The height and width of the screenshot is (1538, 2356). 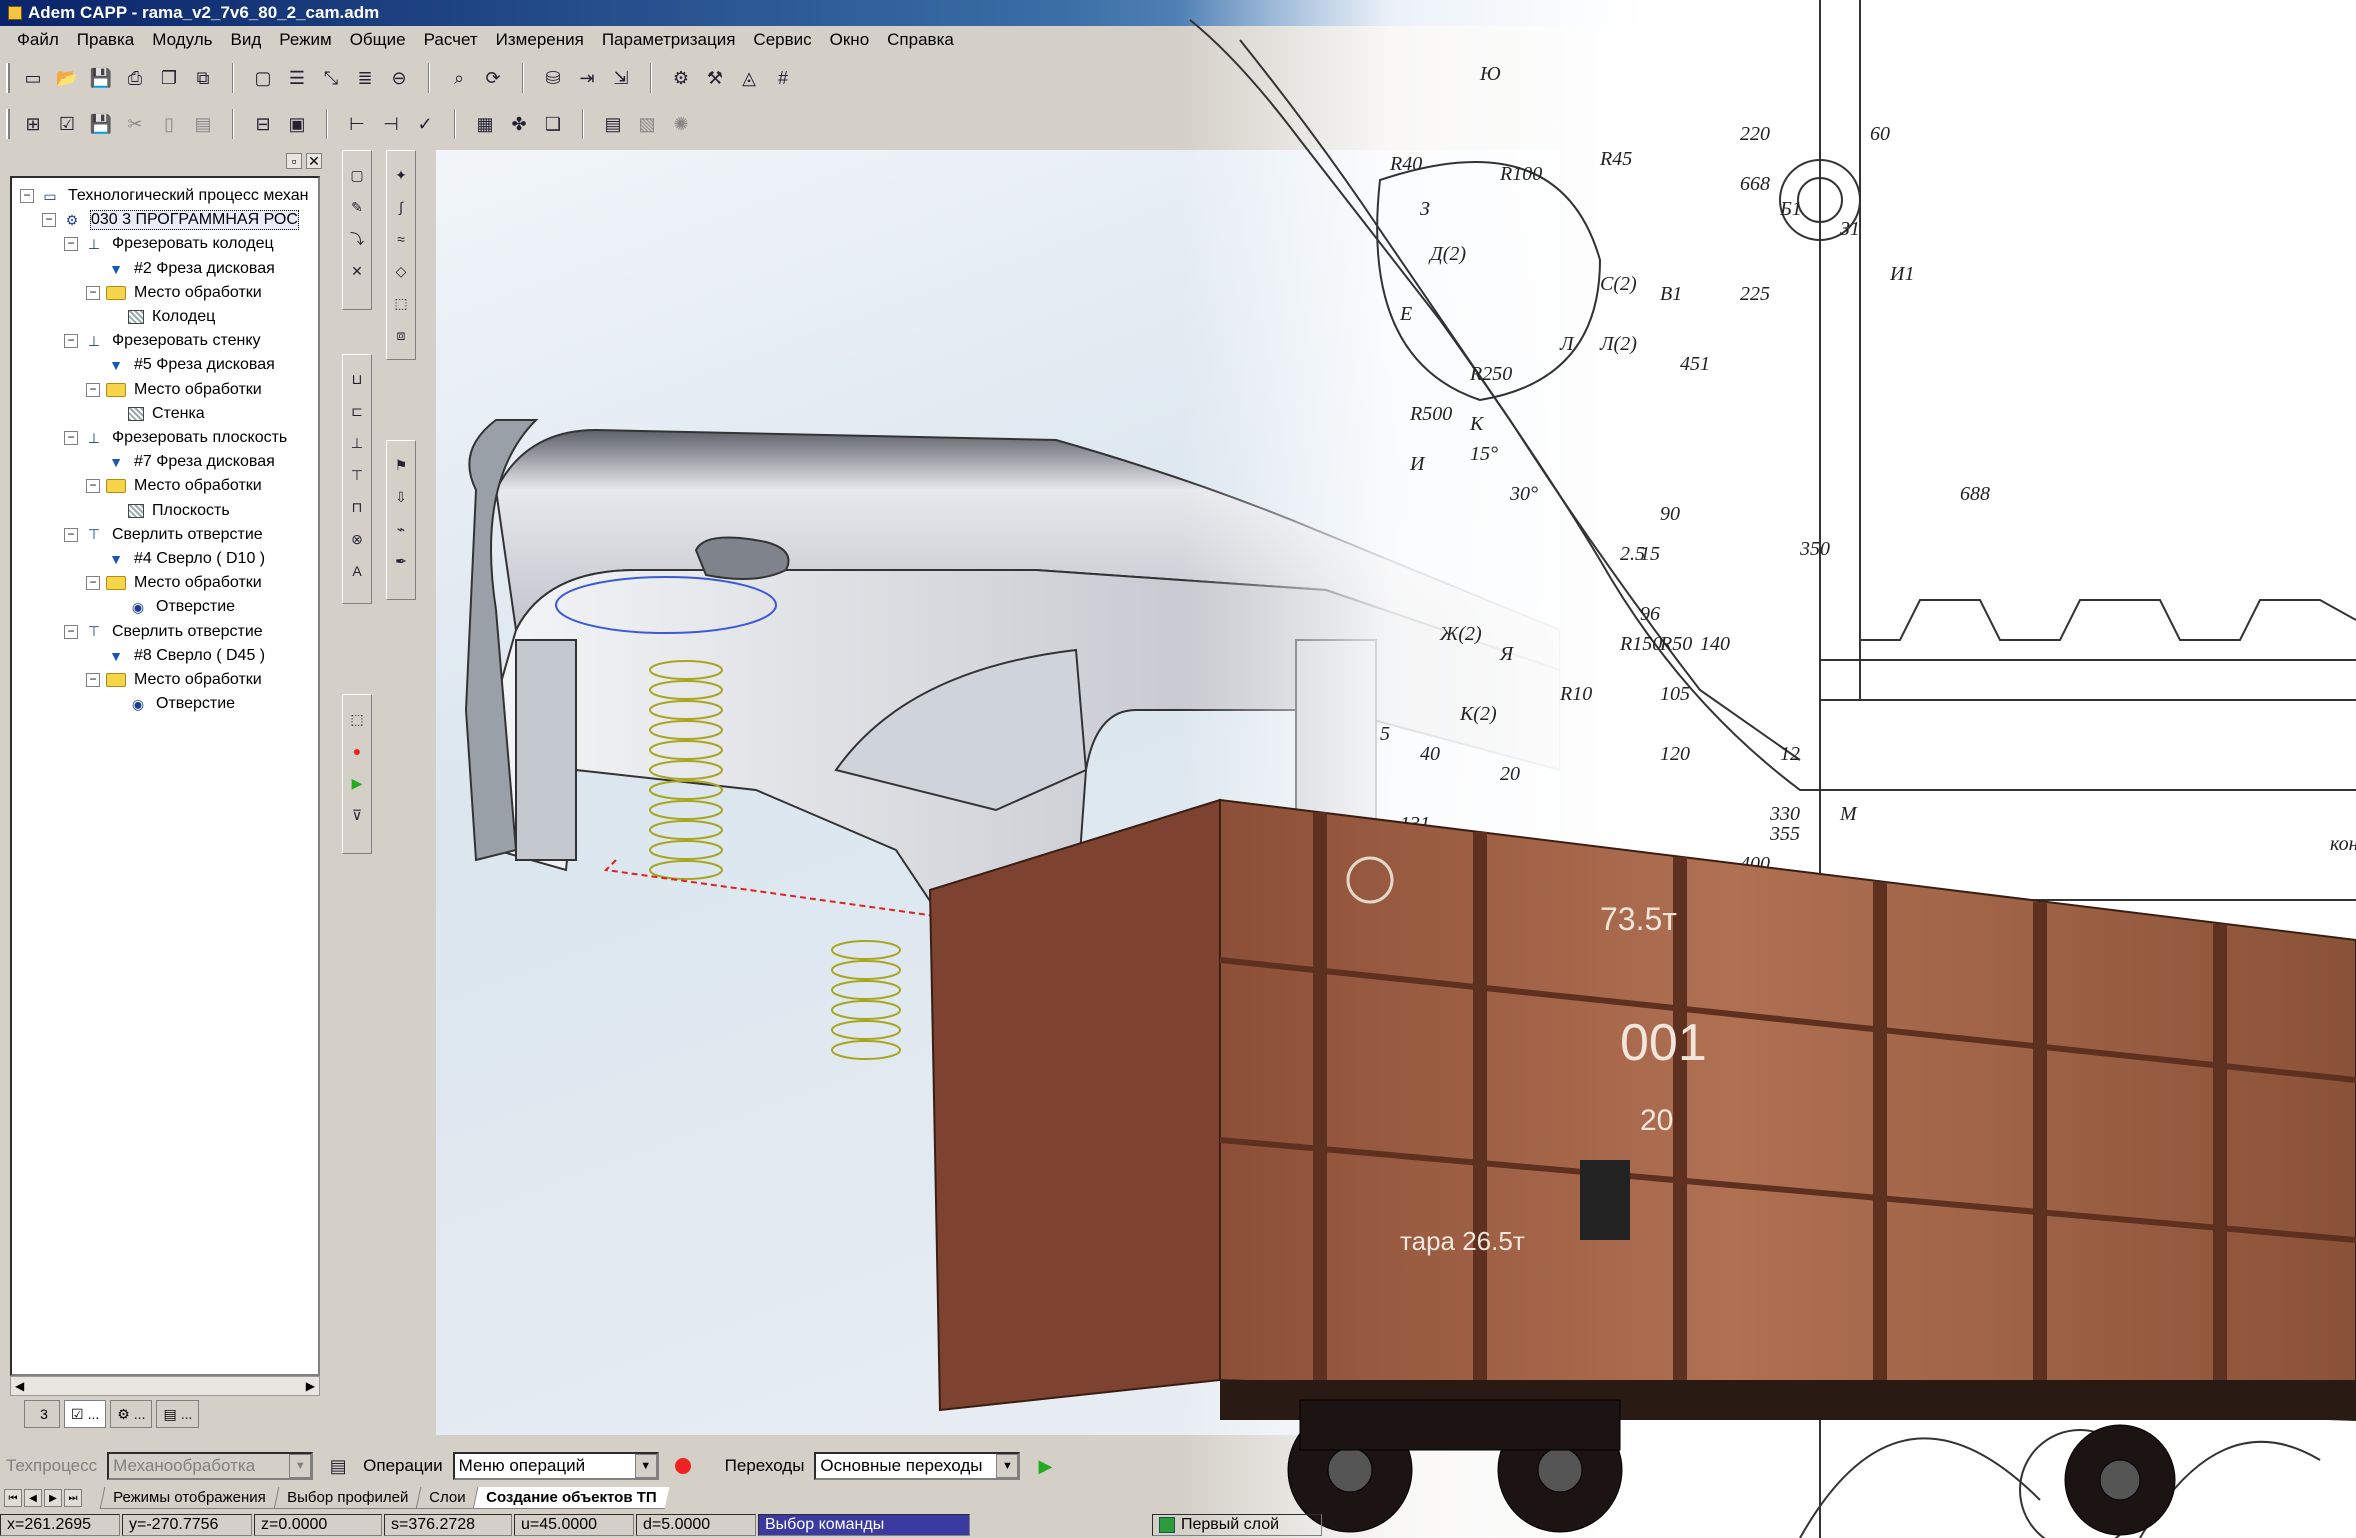 I want to click on doc-disabled-icon: ▤, so click(x=203, y=124).